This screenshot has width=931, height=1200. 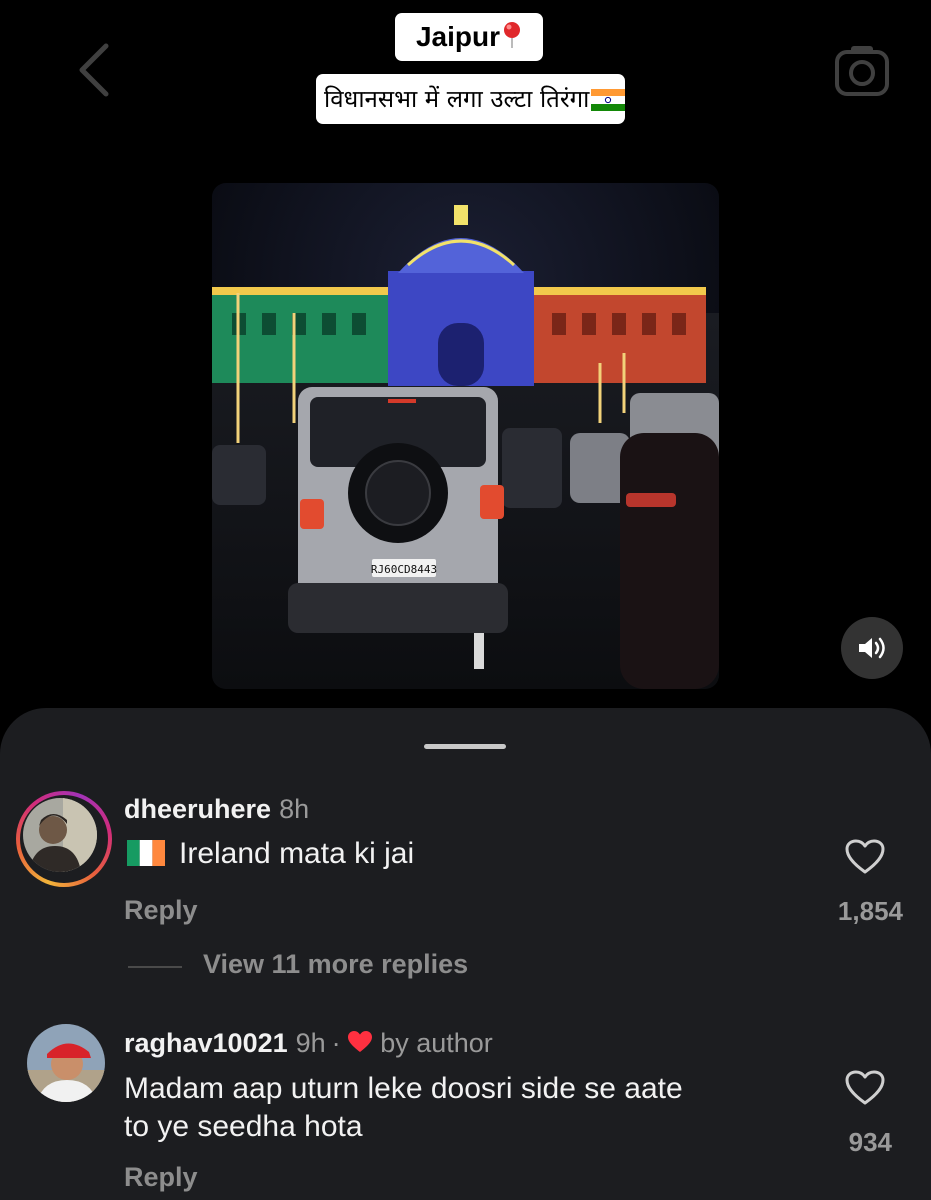 I want to click on comment-username: raghav10021 9h · by author, so click(x=308, y=1044).